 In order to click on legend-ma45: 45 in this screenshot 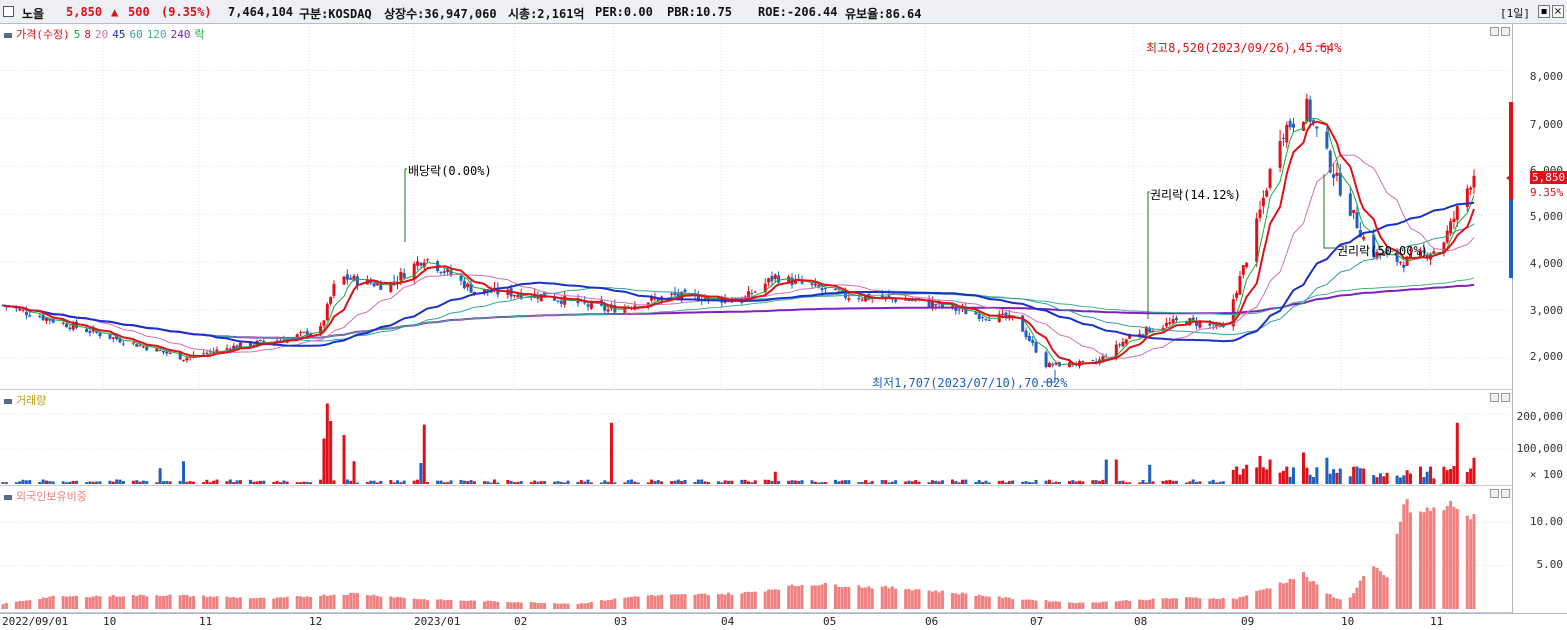, I will do `click(119, 34)`.